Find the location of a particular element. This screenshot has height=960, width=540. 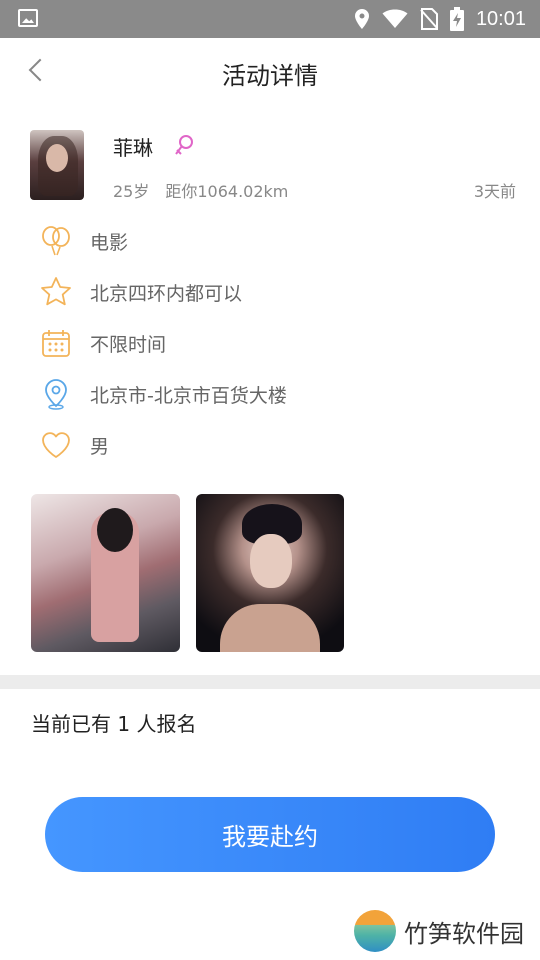

detail-row-place: 北京四环内都可以 is located at coordinates (270, 291).